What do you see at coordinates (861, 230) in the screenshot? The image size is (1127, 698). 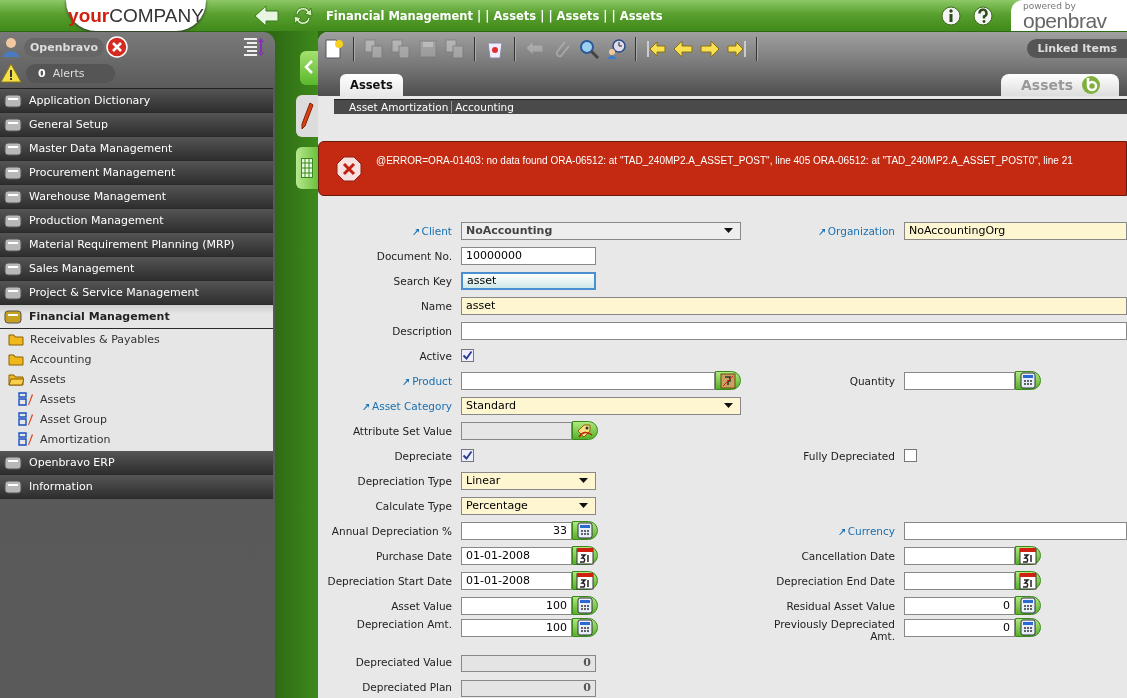 I see `field-link: Organization` at bounding box center [861, 230].